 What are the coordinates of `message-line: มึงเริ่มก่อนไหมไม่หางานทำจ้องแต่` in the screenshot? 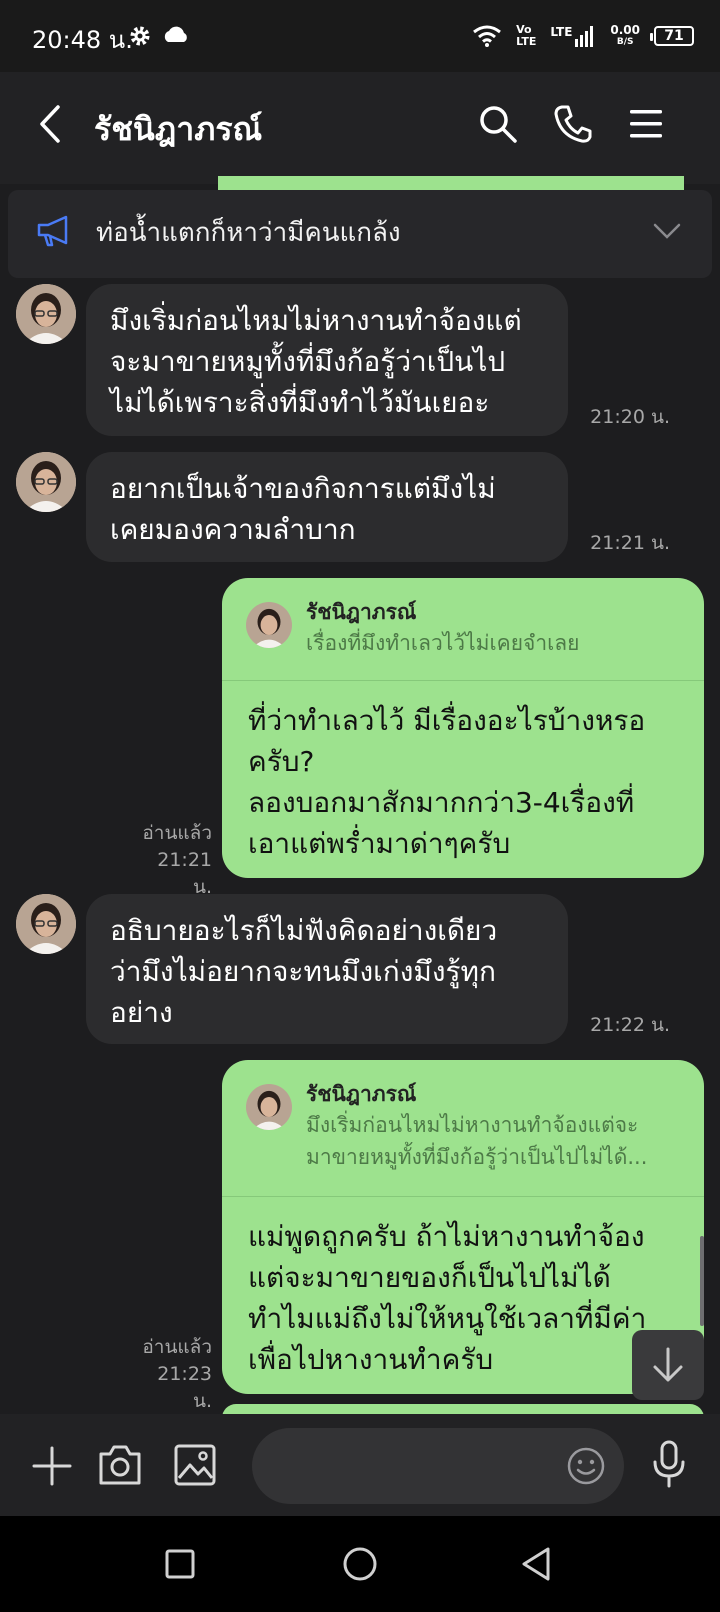 It's located at (316, 320).